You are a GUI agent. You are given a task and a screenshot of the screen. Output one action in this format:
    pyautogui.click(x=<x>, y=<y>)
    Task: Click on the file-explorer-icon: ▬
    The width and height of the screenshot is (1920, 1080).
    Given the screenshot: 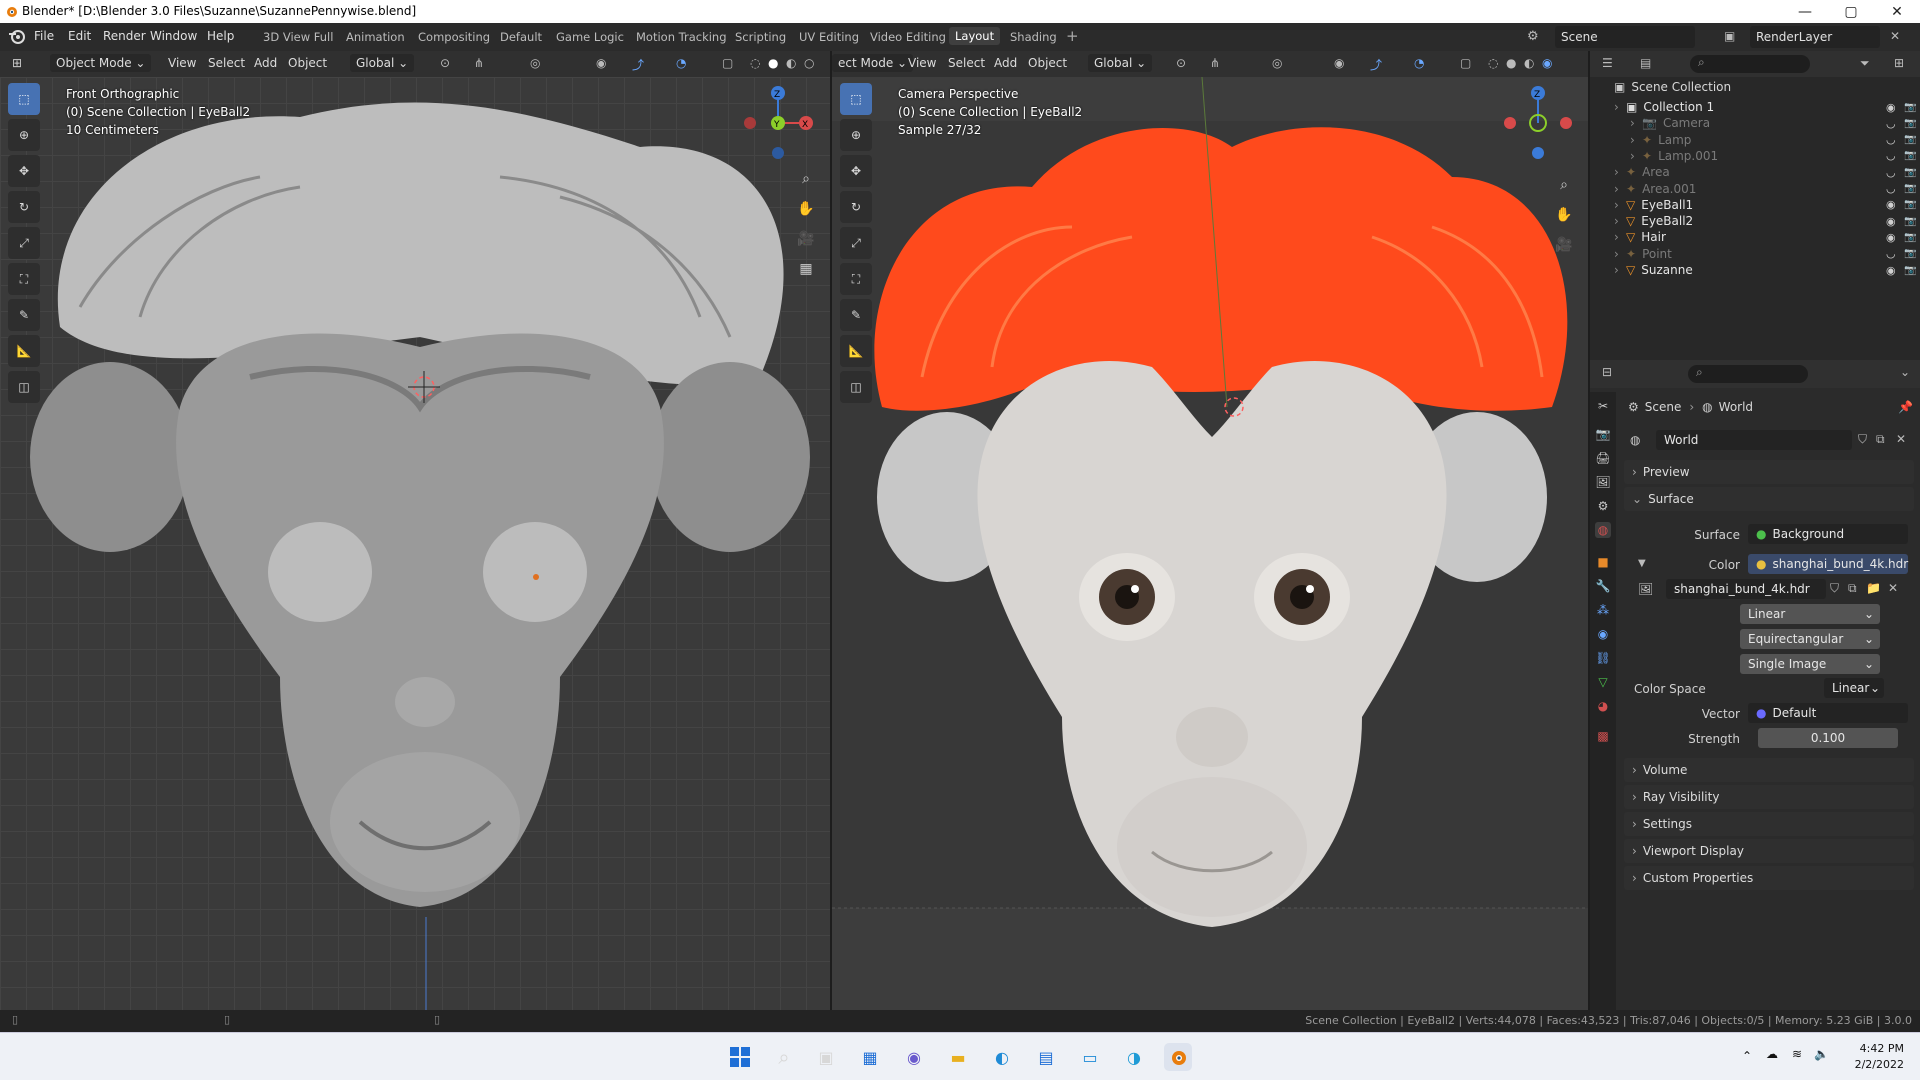 What is the action you would take?
    pyautogui.click(x=958, y=1057)
    